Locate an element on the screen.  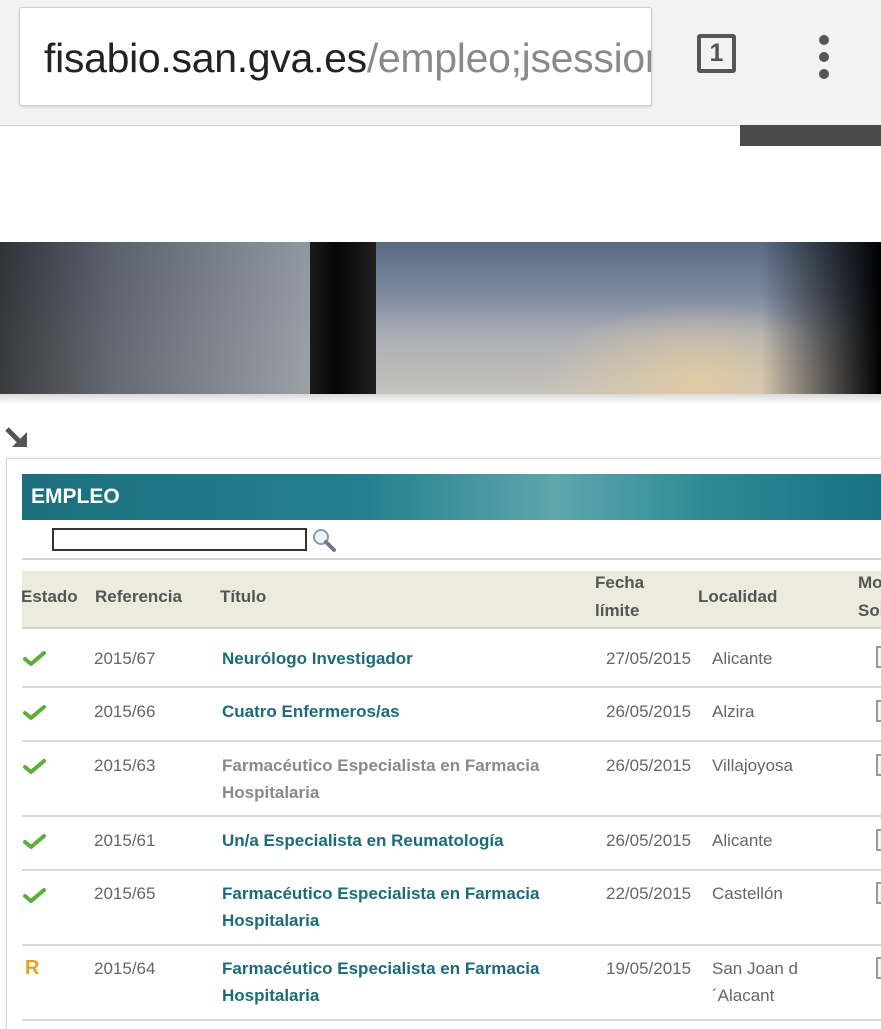
header-titulo: Título is located at coordinates (243, 597).